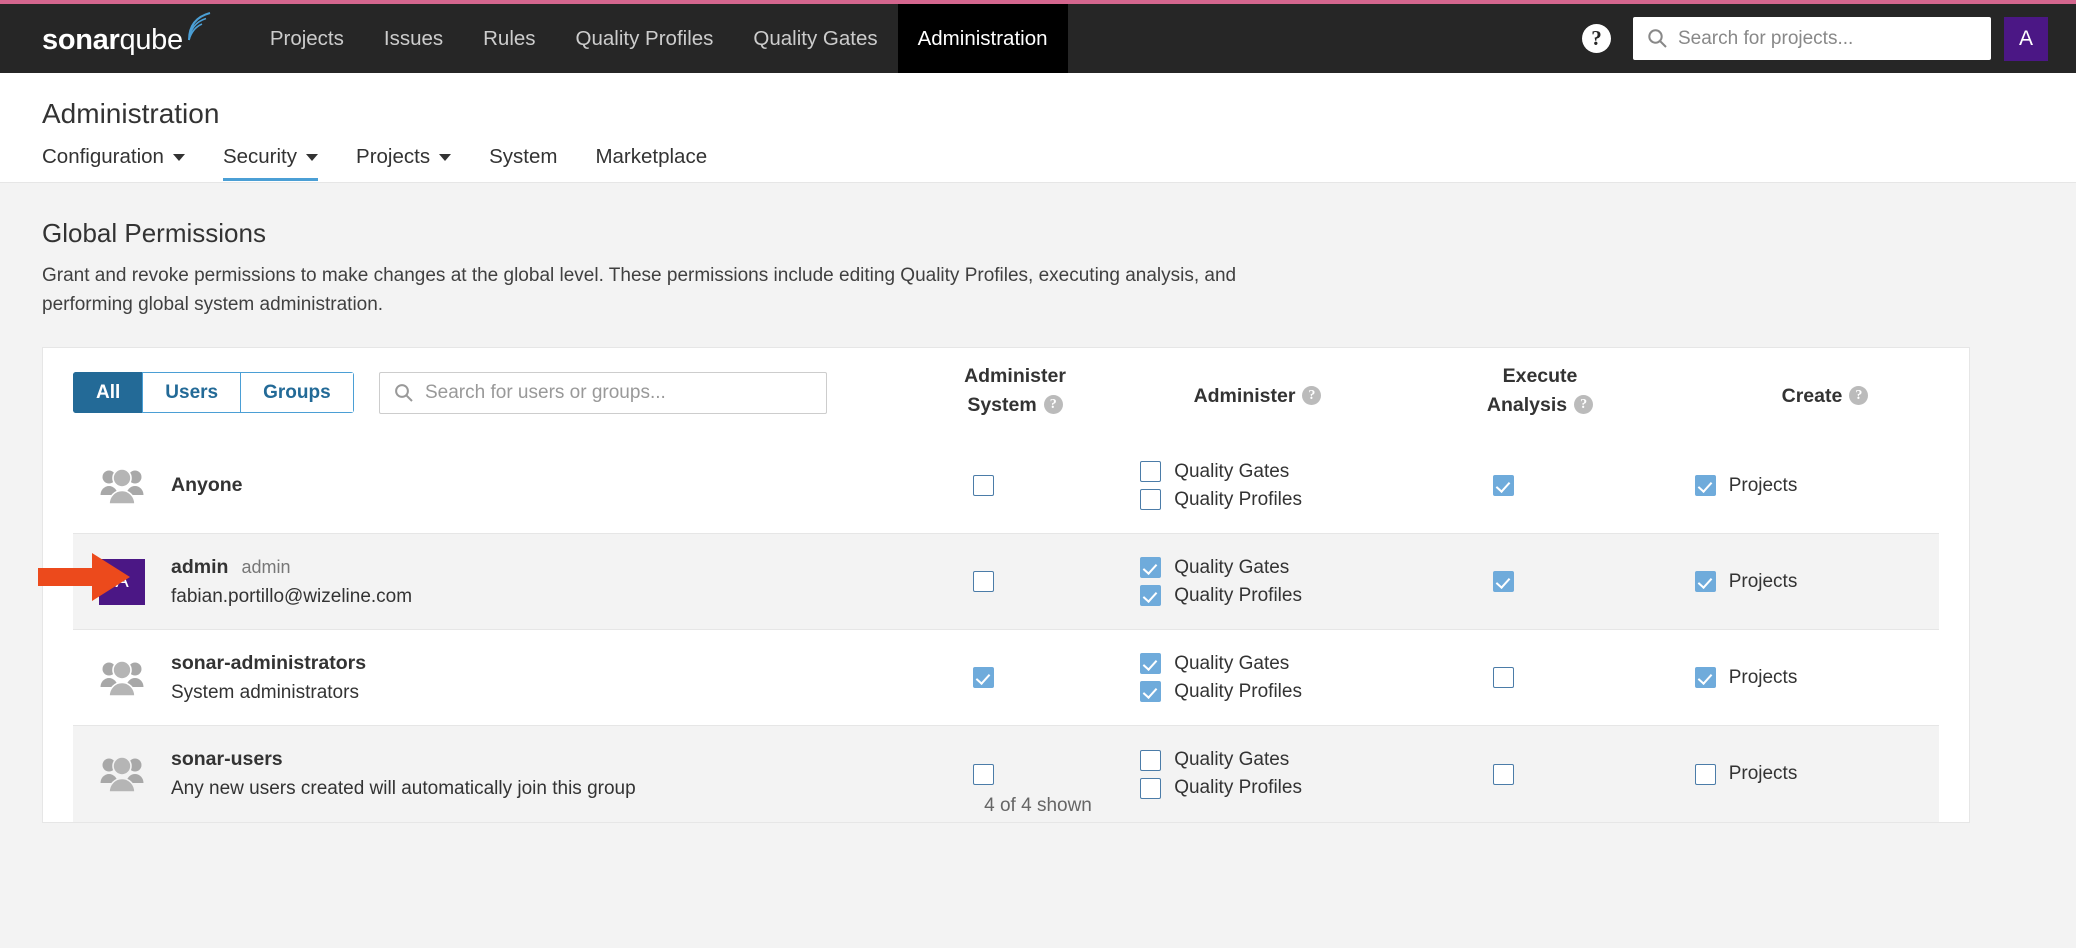  What do you see at coordinates (1825, 396) in the screenshot?
I see `column-header-create: Create?` at bounding box center [1825, 396].